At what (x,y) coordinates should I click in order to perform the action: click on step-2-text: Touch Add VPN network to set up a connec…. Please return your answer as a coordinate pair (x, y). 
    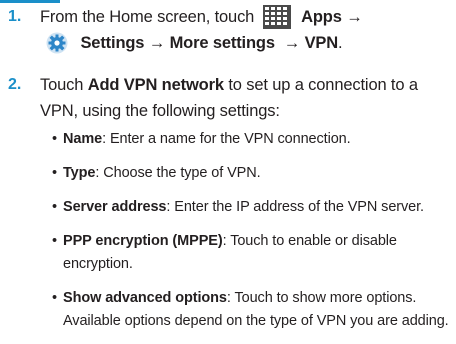
    Looking at the image, I should click on (245, 98).